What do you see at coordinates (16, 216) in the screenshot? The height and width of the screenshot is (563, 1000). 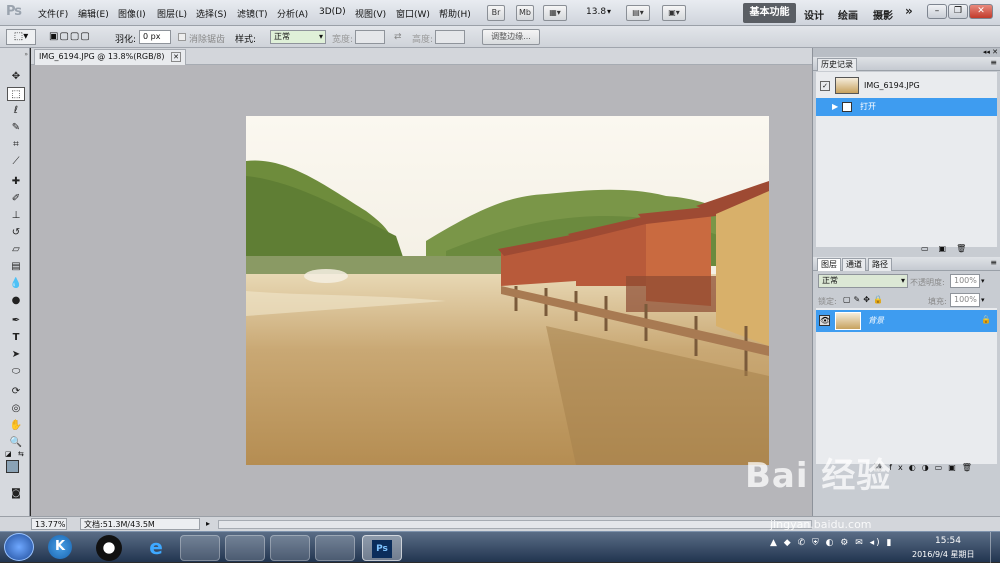 I see `clone-stamp-tool-icon: ⊥` at bounding box center [16, 216].